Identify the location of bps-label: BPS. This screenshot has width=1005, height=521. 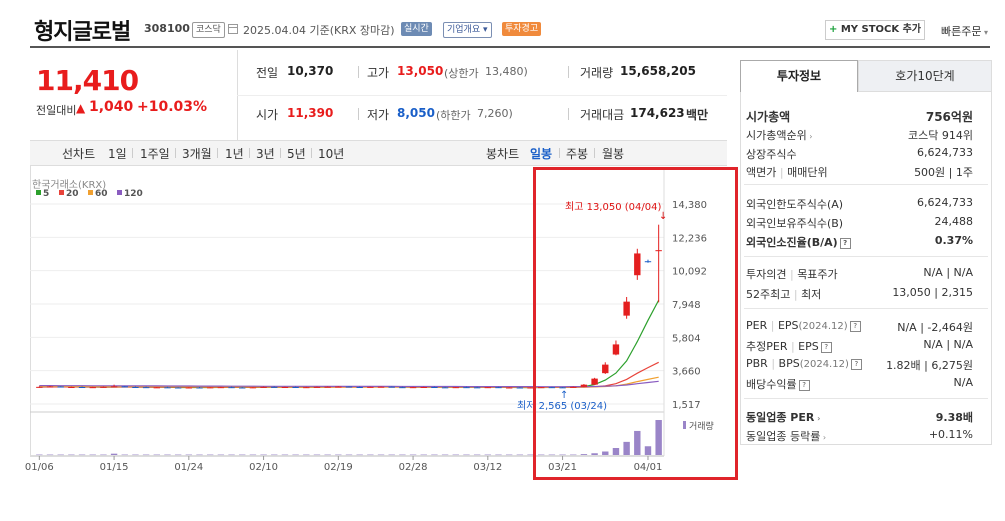
(789, 363).